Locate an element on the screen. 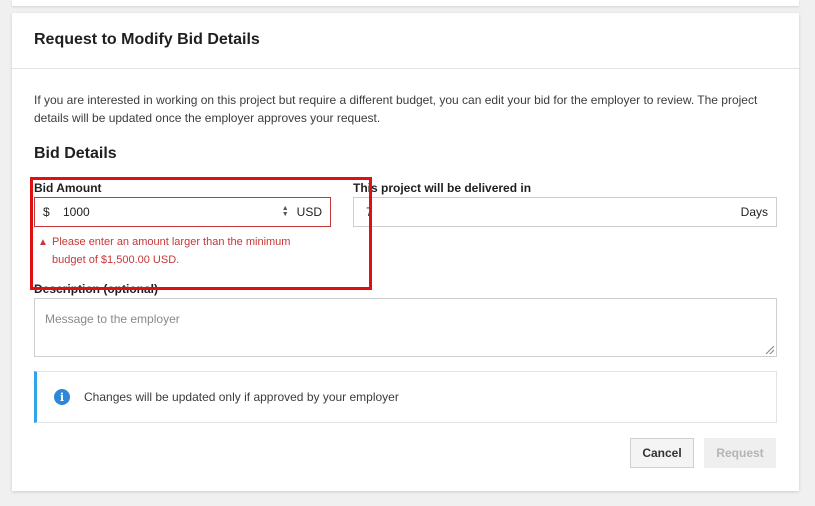 Image resolution: width=815 pixels, height=506 pixels. info-icon: i is located at coordinates (62, 397).